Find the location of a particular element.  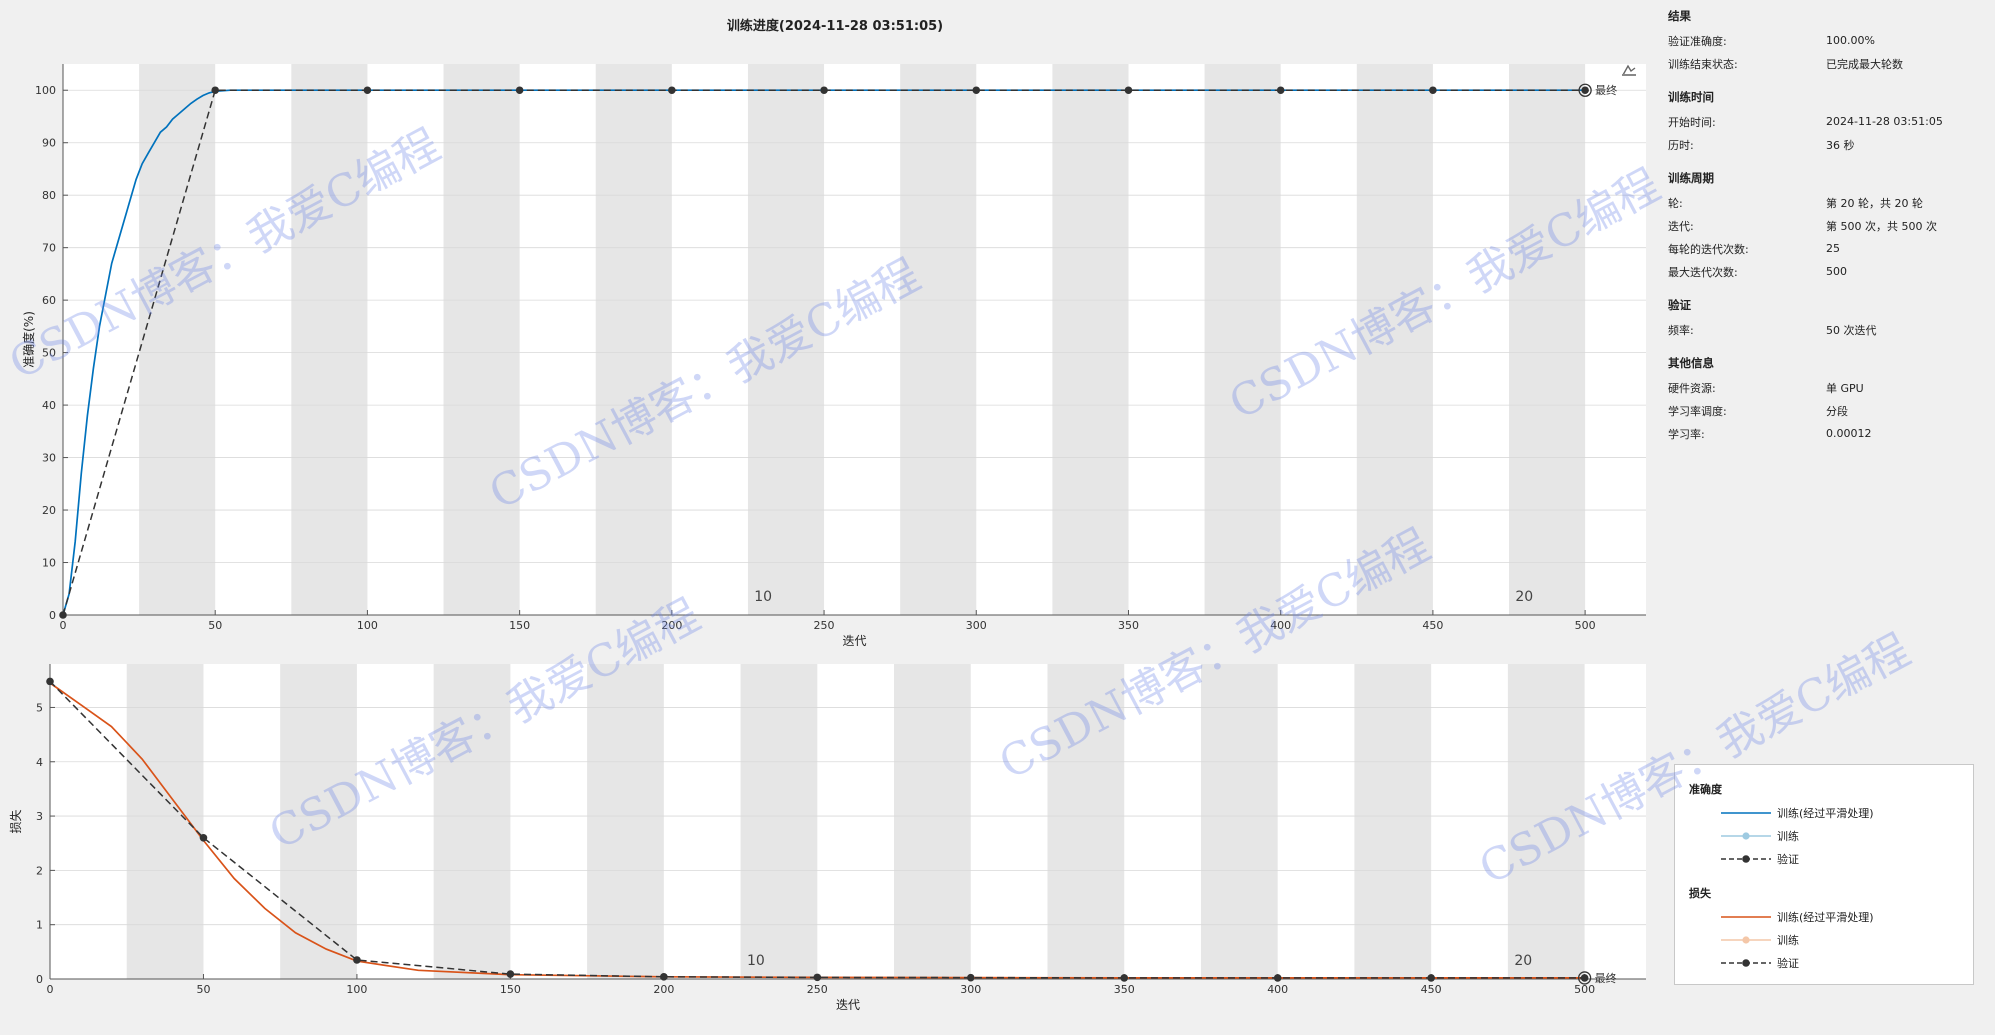

info-value: 500 is located at coordinates (1836, 271).